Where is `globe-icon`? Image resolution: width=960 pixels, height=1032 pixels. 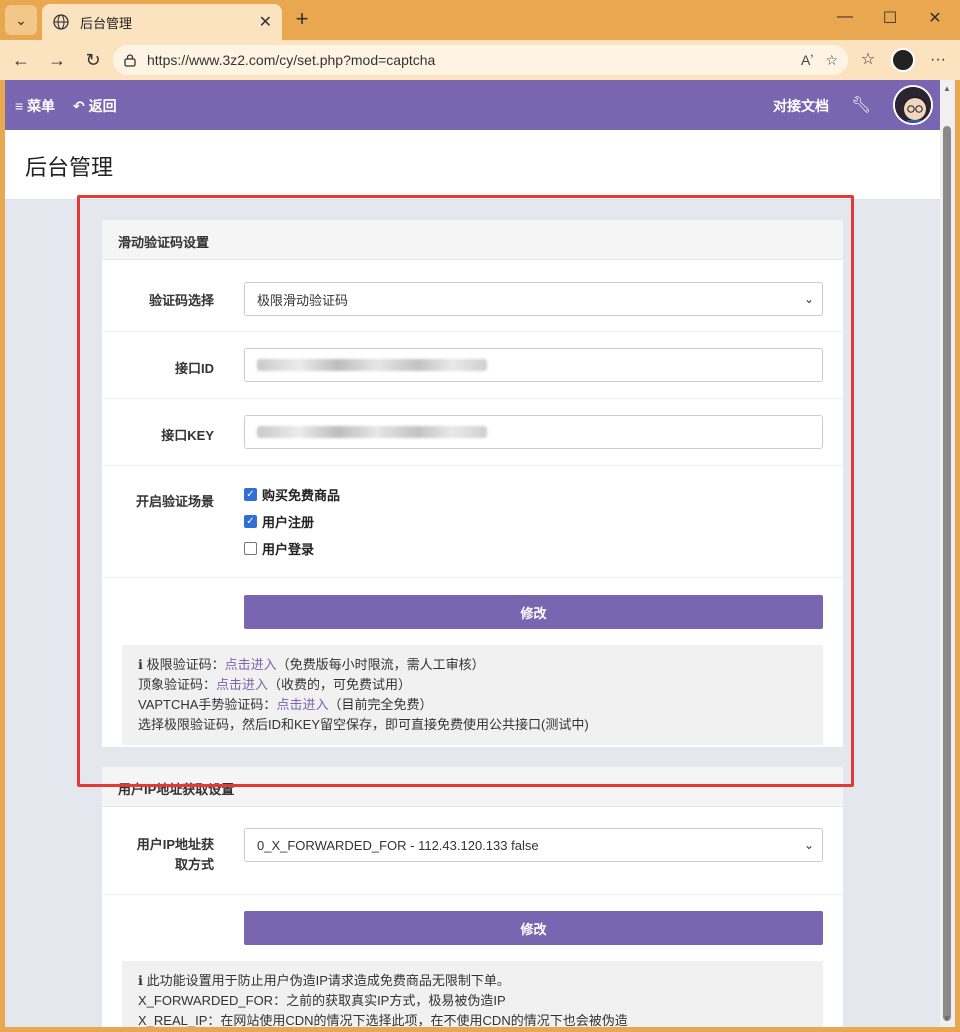 globe-icon is located at coordinates (61, 22).